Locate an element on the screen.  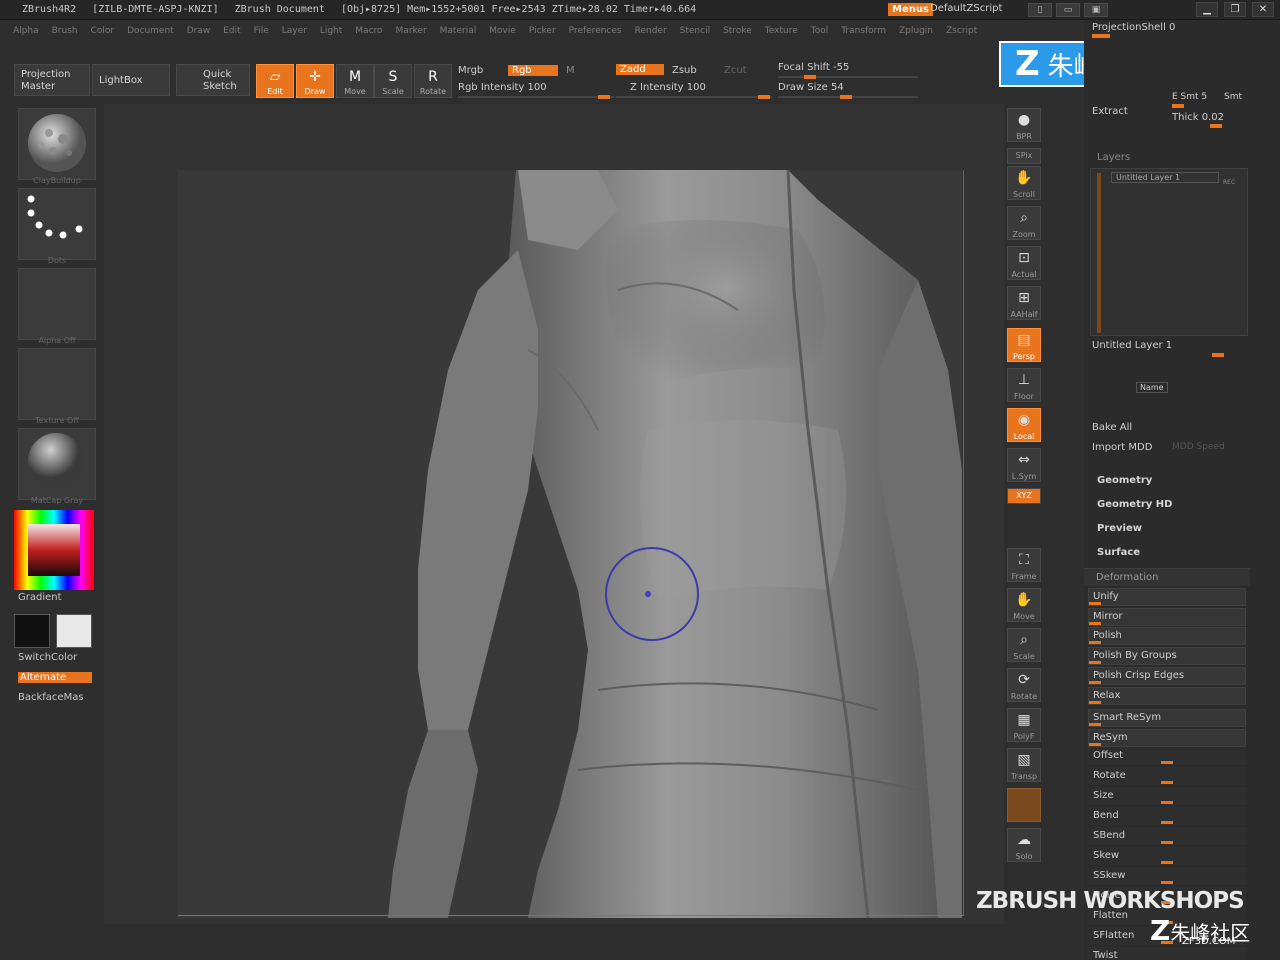
projection-master-button: Projection Master is located at coordinates (52, 80).